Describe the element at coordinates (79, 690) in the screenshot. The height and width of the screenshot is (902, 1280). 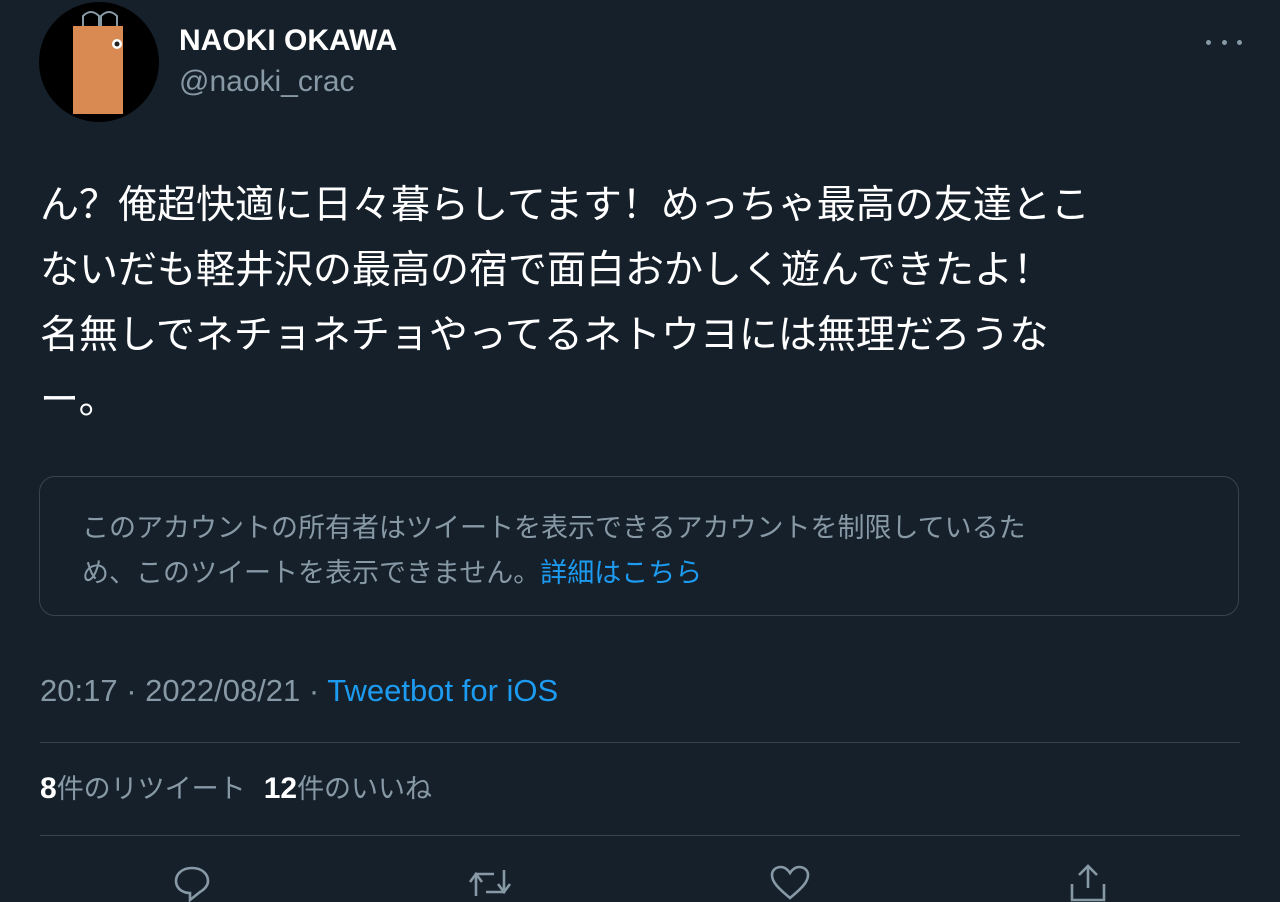
I see `tweet-time: 20:17` at that location.